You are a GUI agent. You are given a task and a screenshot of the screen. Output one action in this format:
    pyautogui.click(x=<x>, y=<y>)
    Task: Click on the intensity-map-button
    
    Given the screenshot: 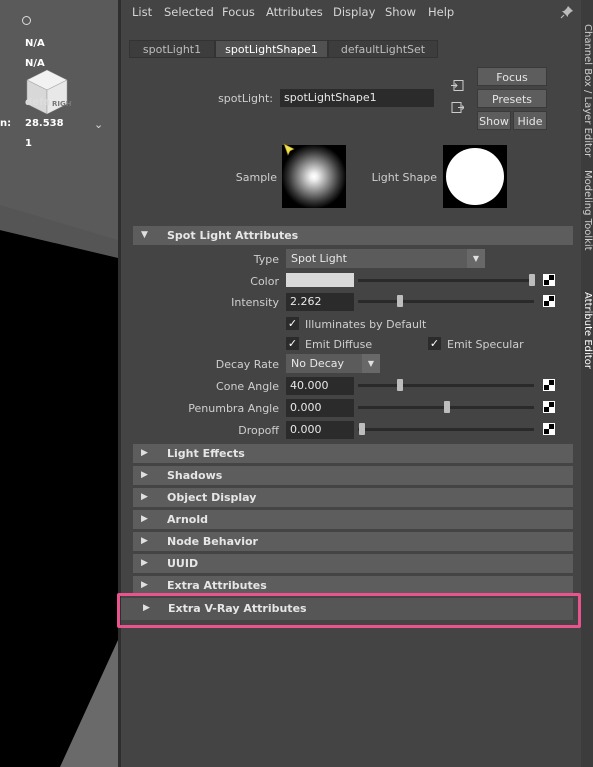 What is the action you would take?
    pyautogui.click(x=549, y=301)
    